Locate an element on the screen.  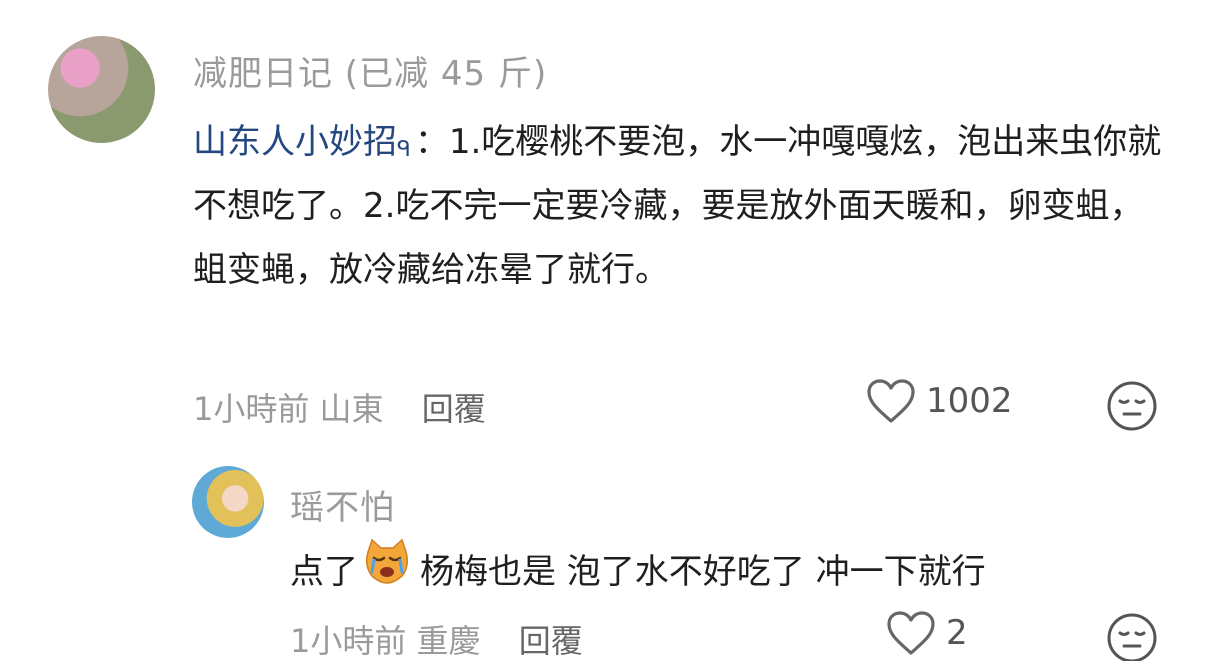
reply-reply-button: 回覆 is located at coordinates (551, 641).